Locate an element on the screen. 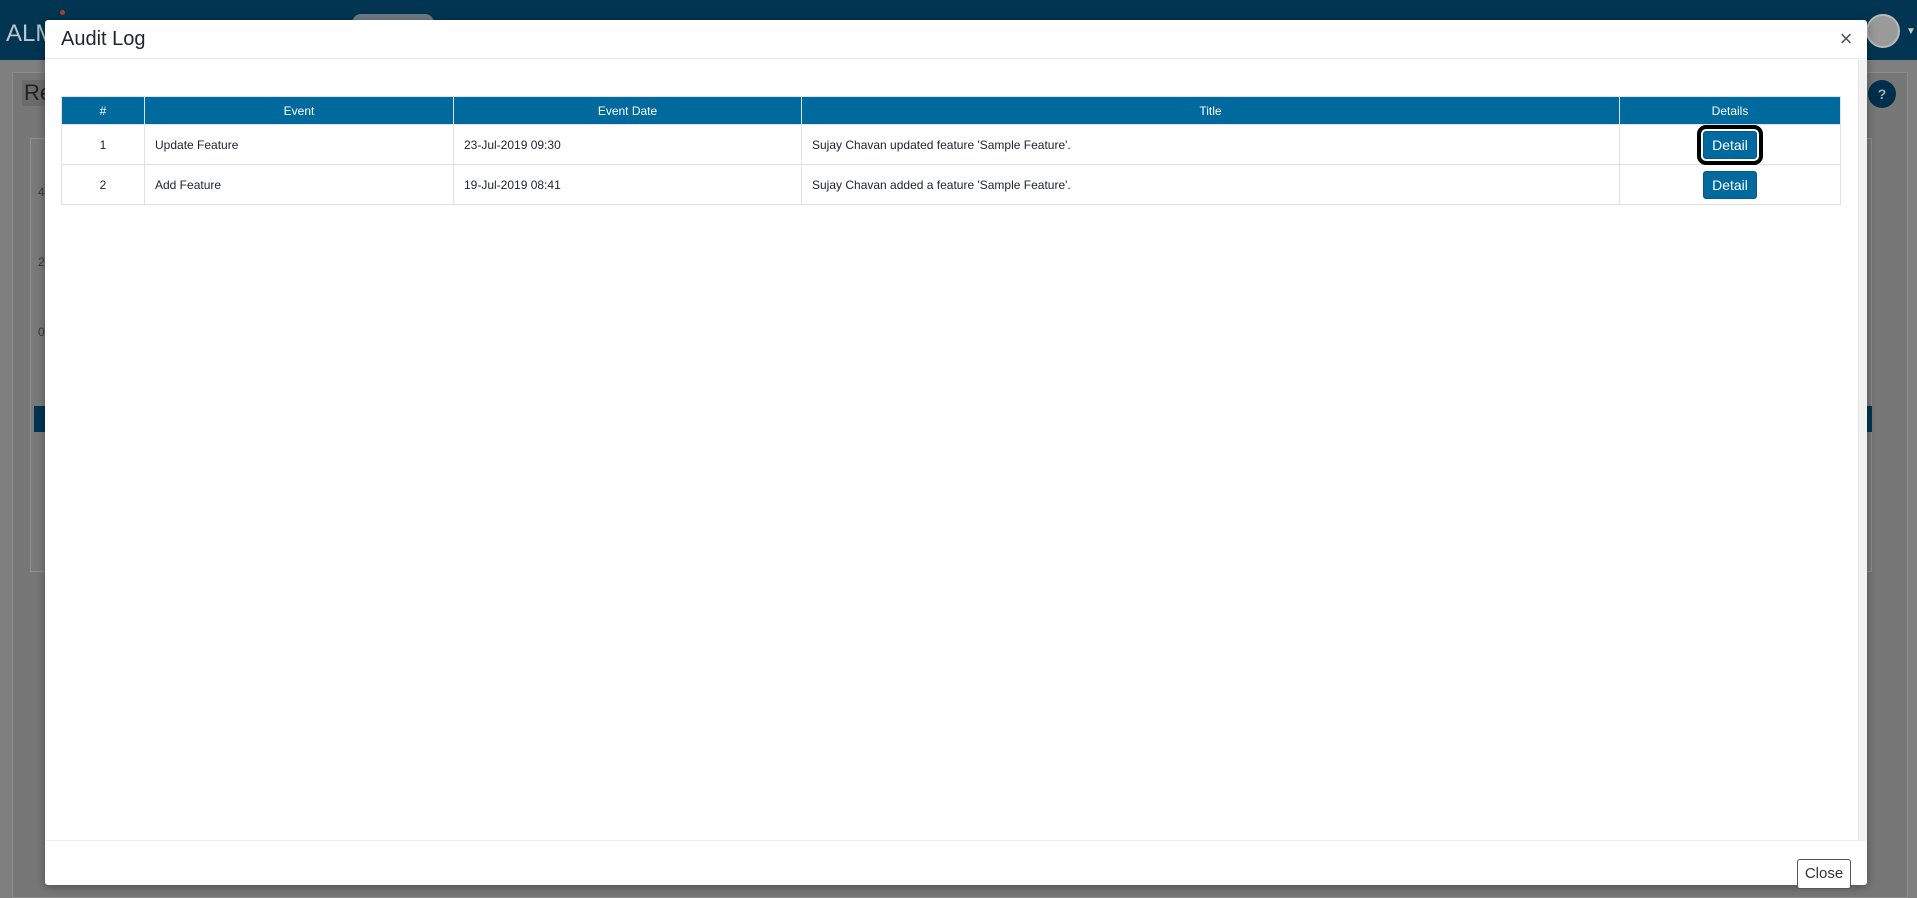 The height and width of the screenshot is (898, 1917). column-header-event-date: Event Date is located at coordinates (627, 110).